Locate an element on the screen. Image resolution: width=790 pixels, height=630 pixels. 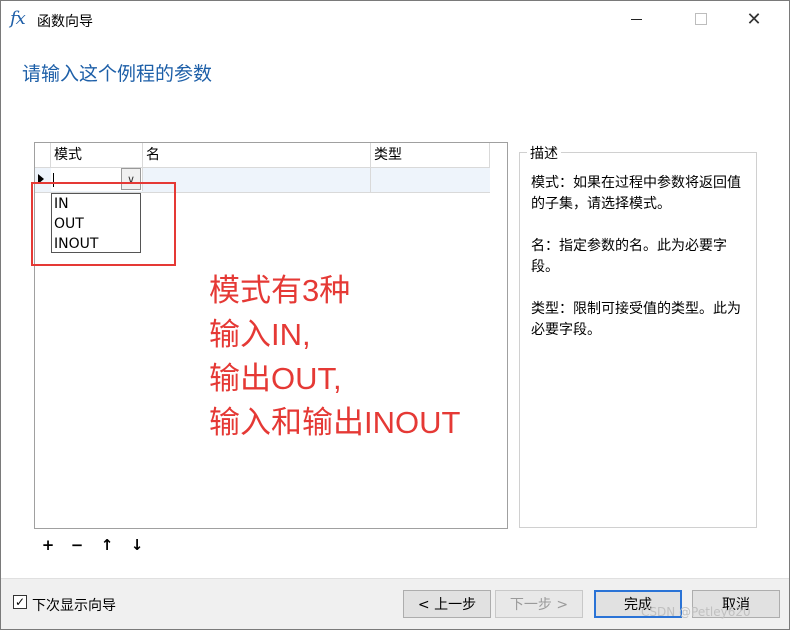
window-title: 函数向导 is located at coordinates (65, 22).